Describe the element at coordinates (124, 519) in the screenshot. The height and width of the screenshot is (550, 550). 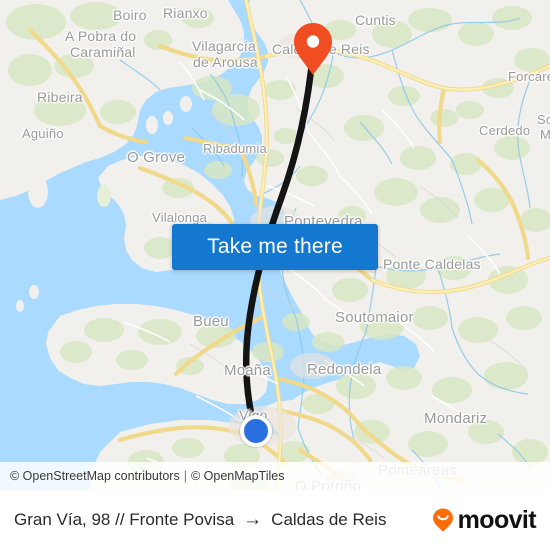
I see `origin-name: Gran Vía, 98 // Fronte Povisa` at that location.